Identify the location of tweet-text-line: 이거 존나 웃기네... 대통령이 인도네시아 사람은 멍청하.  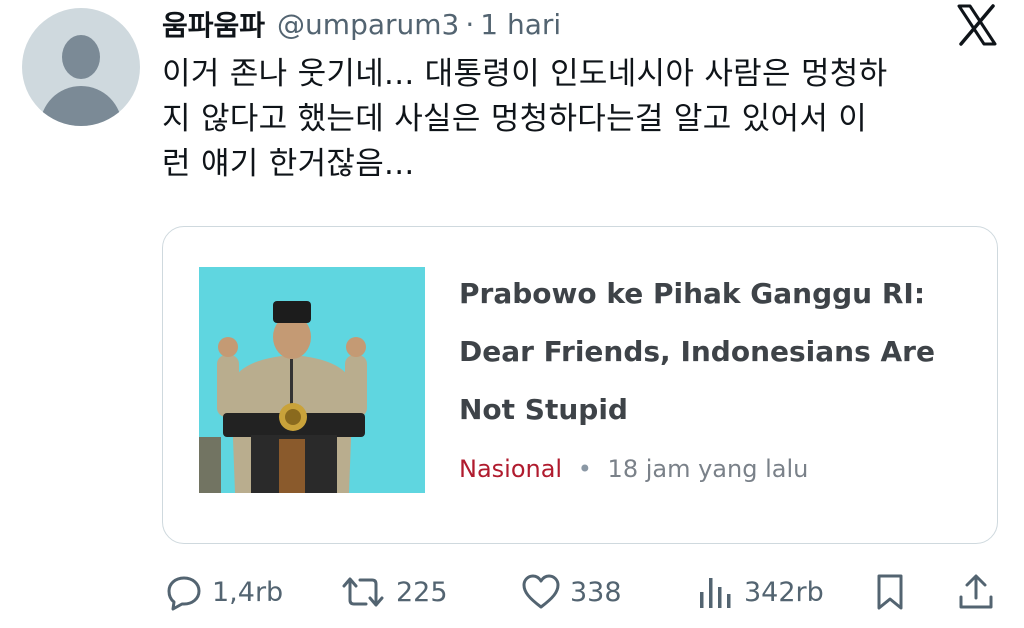
(525, 74).